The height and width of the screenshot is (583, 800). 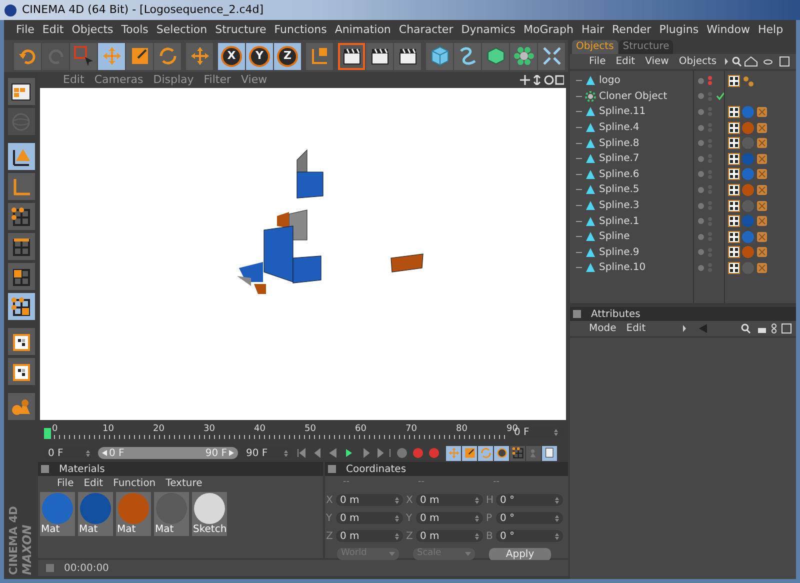 What do you see at coordinates (231, 56) in the screenshot?
I see `axis-lock-button: X` at bounding box center [231, 56].